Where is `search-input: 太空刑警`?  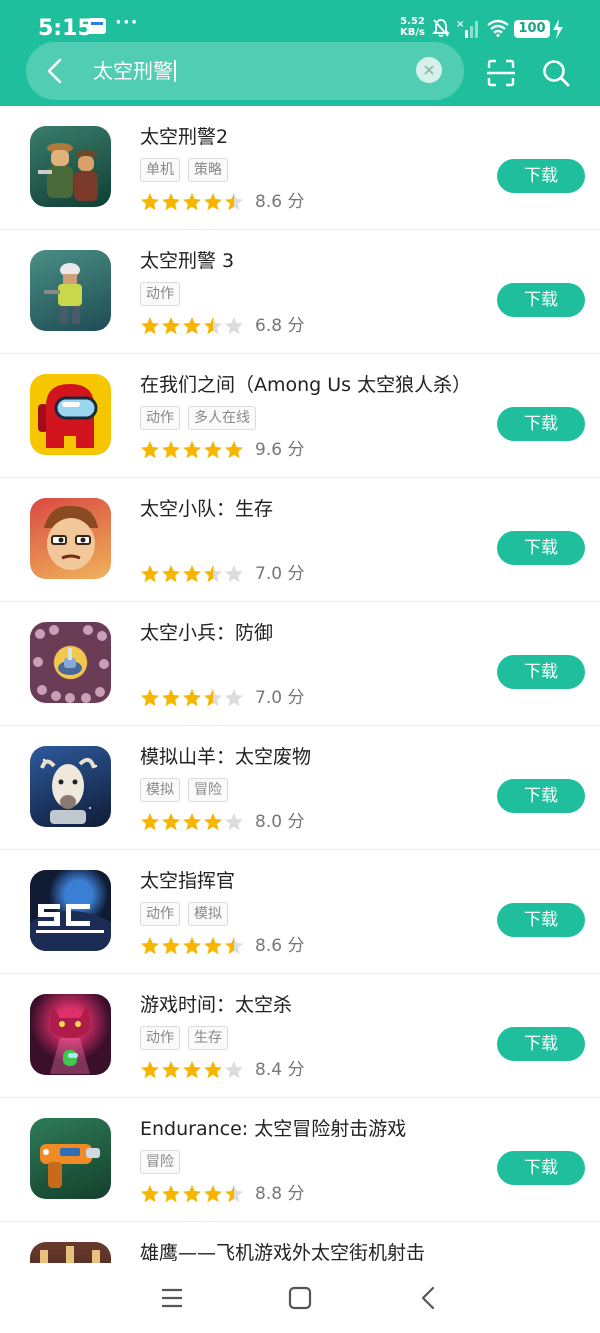 search-input: 太空刑警 is located at coordinates (134, 71).